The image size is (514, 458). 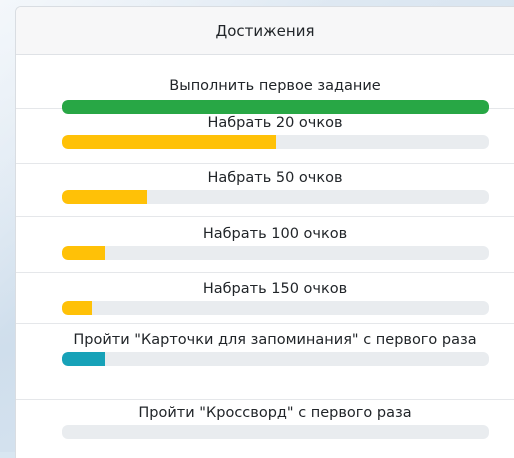 What do you see at coordinates (275, 234) in the screenshot?
I see `achievement-title: Набрать 100 очков` at bounding box center [275, 234].